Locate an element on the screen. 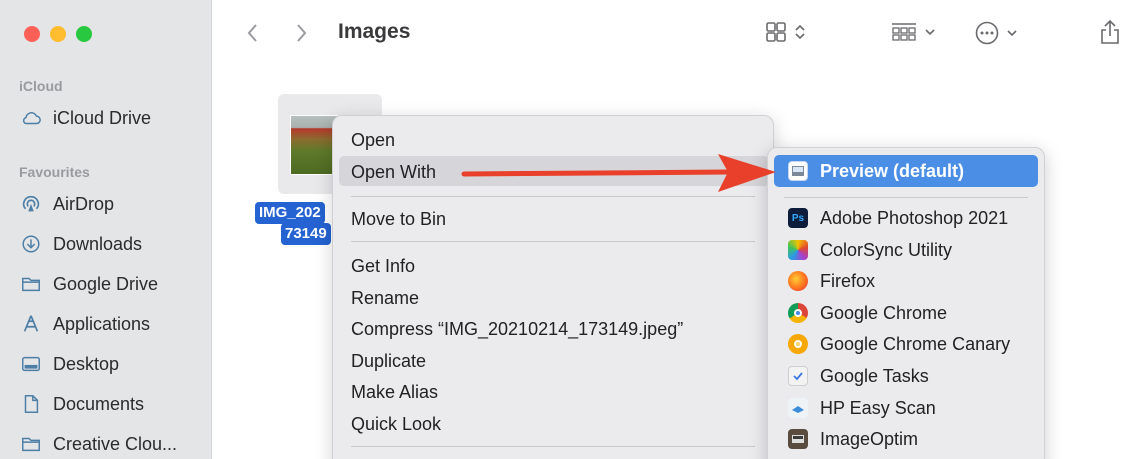 Image resolution: width=1122 pixels, height=459 pixels. desktop-icon is located at coordinates (31, 364).